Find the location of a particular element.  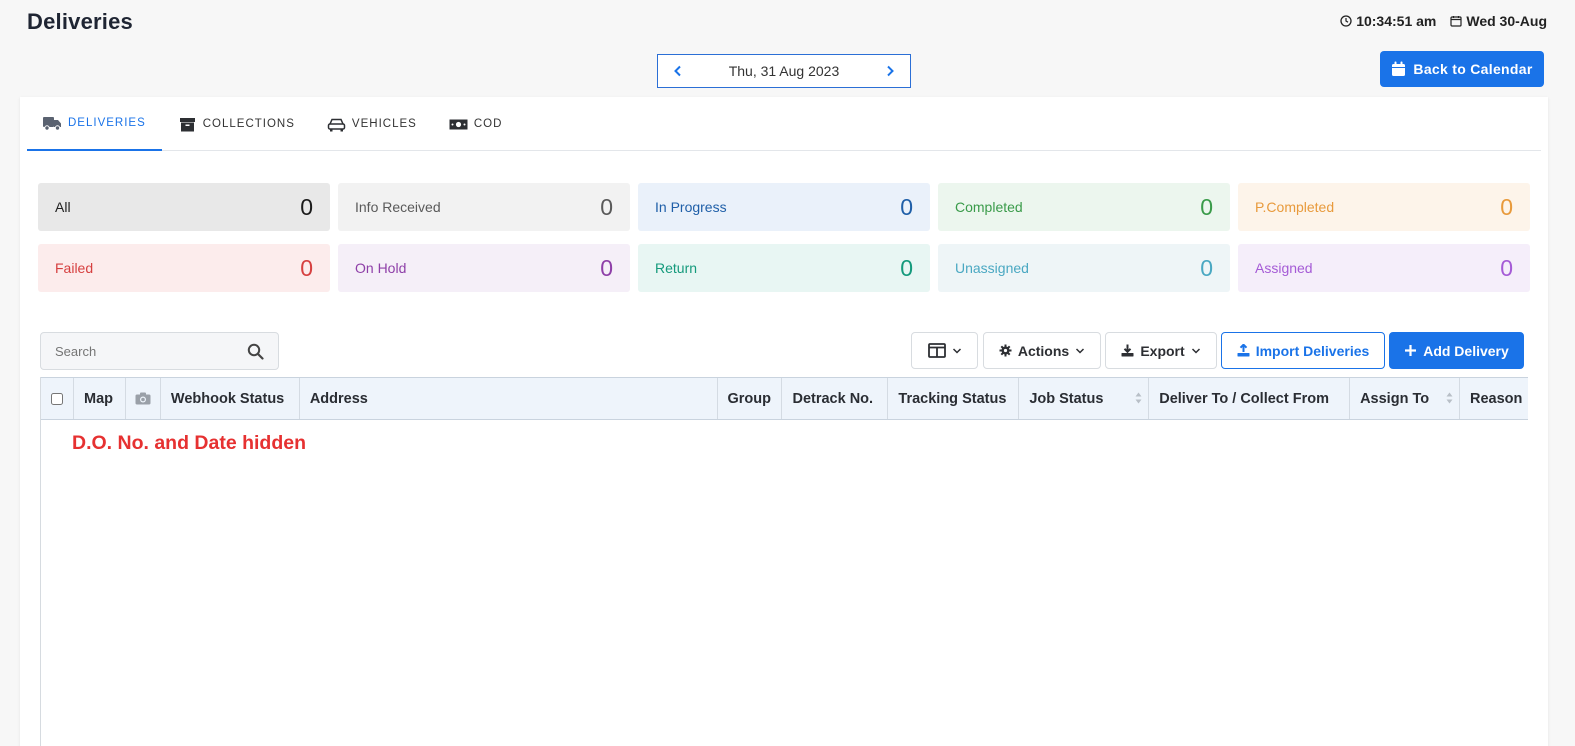

status-tile-in-progress: In Progress 0 is located at coordinates (784, 207).